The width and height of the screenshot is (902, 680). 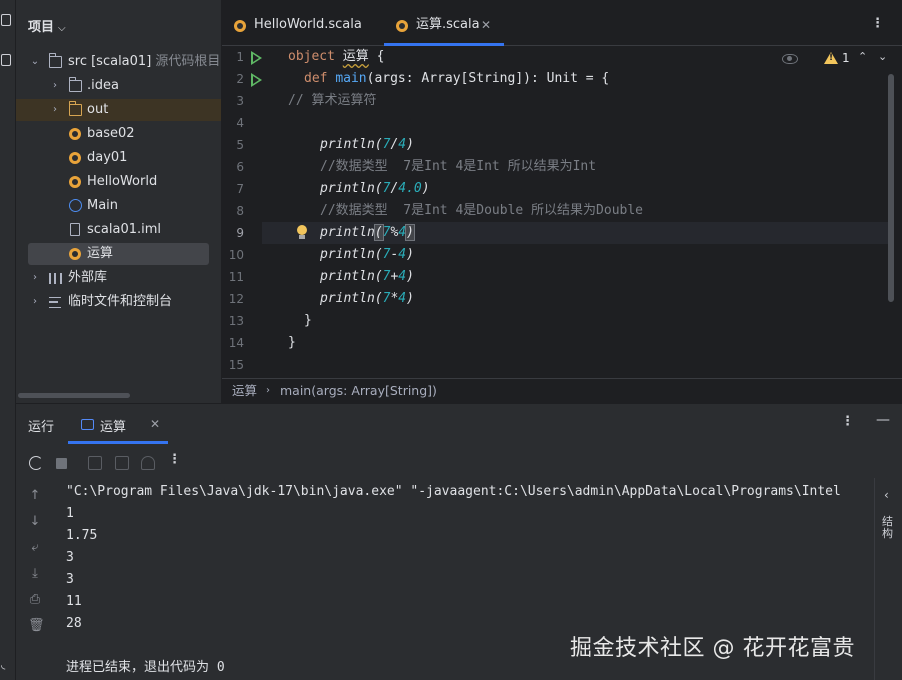 I want to click on tab-yunsuan: 运算.scala ✕, so click(x=444, y=23).